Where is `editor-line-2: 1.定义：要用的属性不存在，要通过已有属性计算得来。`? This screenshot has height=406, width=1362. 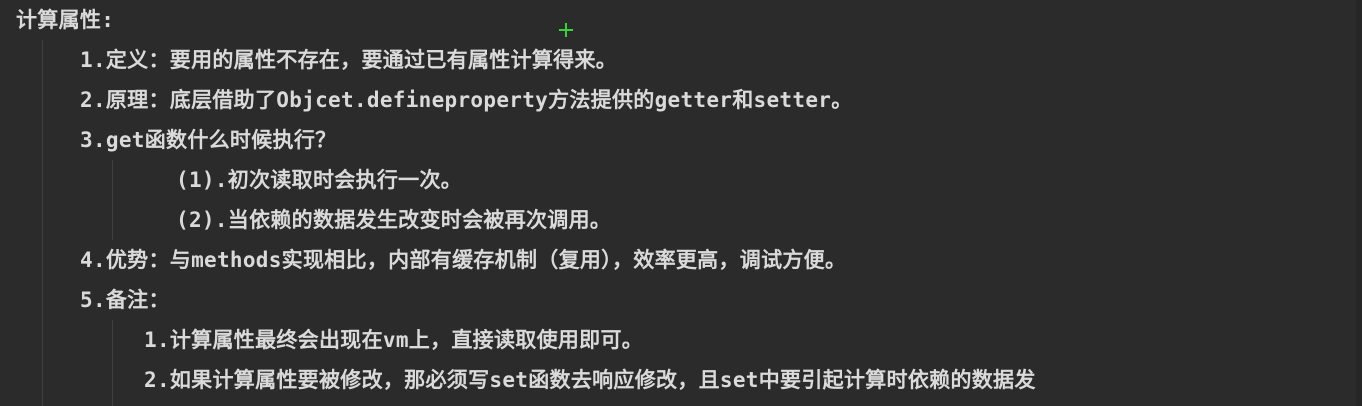
editor-line-2: 1.定义：要用的属性不存在，要通过已有属性计算得来。 is located at coordinates (348, 60).